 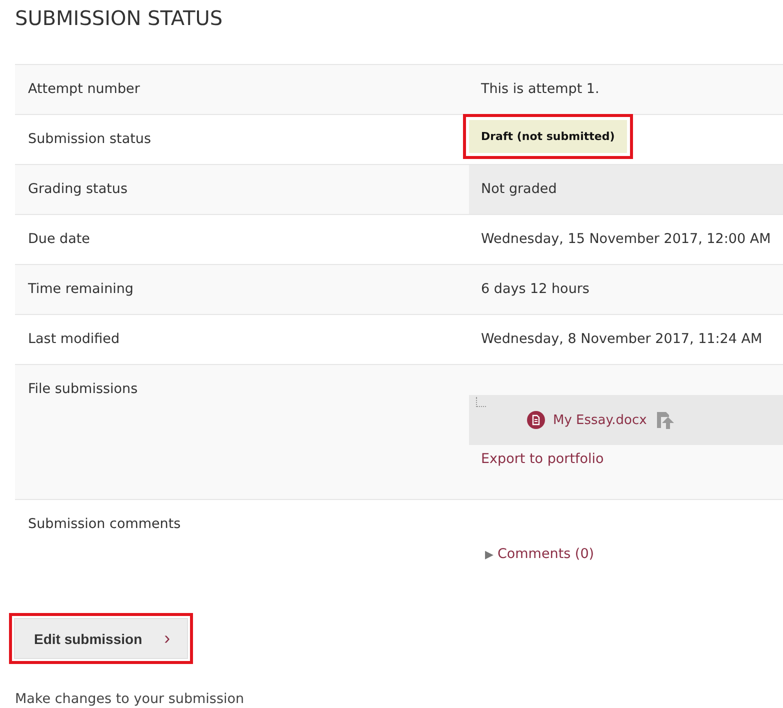 What do you see at coordinates (489, 554) in the screenshot?
I see `expand-icon: ▶` at bounding box center [489, 554].